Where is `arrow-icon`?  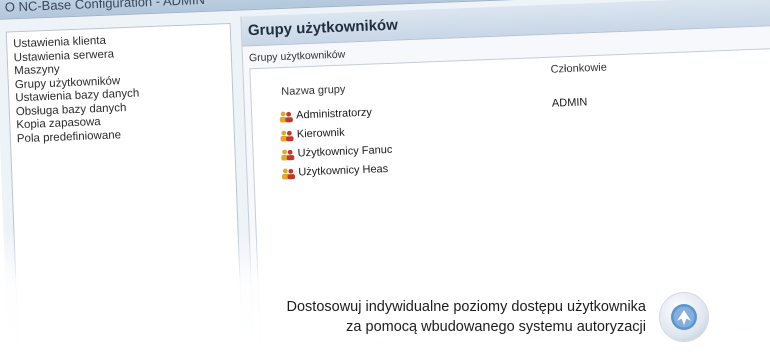
arrow-icon is located at coordinates (684, 317).